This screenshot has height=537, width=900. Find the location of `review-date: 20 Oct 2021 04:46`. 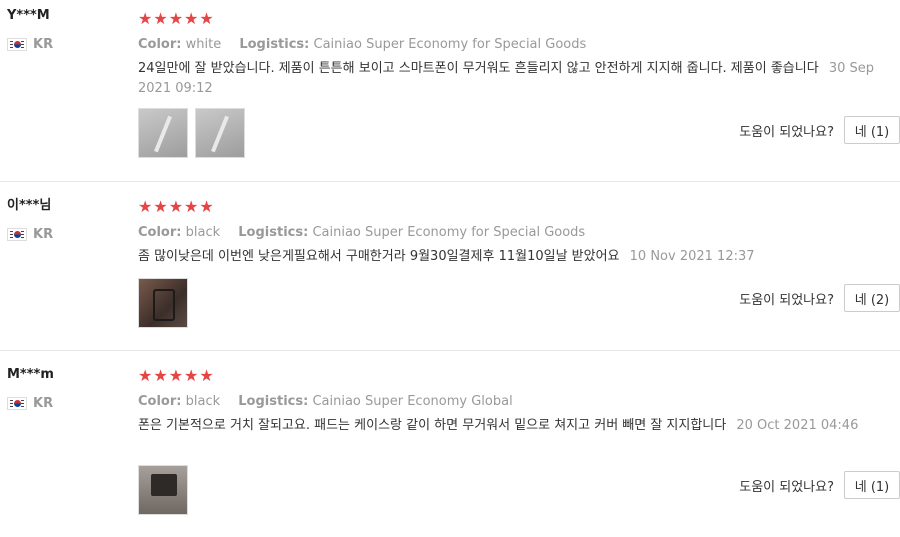

review-date: 20 Oct 2021 04:46 is located at coordinates (797, 425).